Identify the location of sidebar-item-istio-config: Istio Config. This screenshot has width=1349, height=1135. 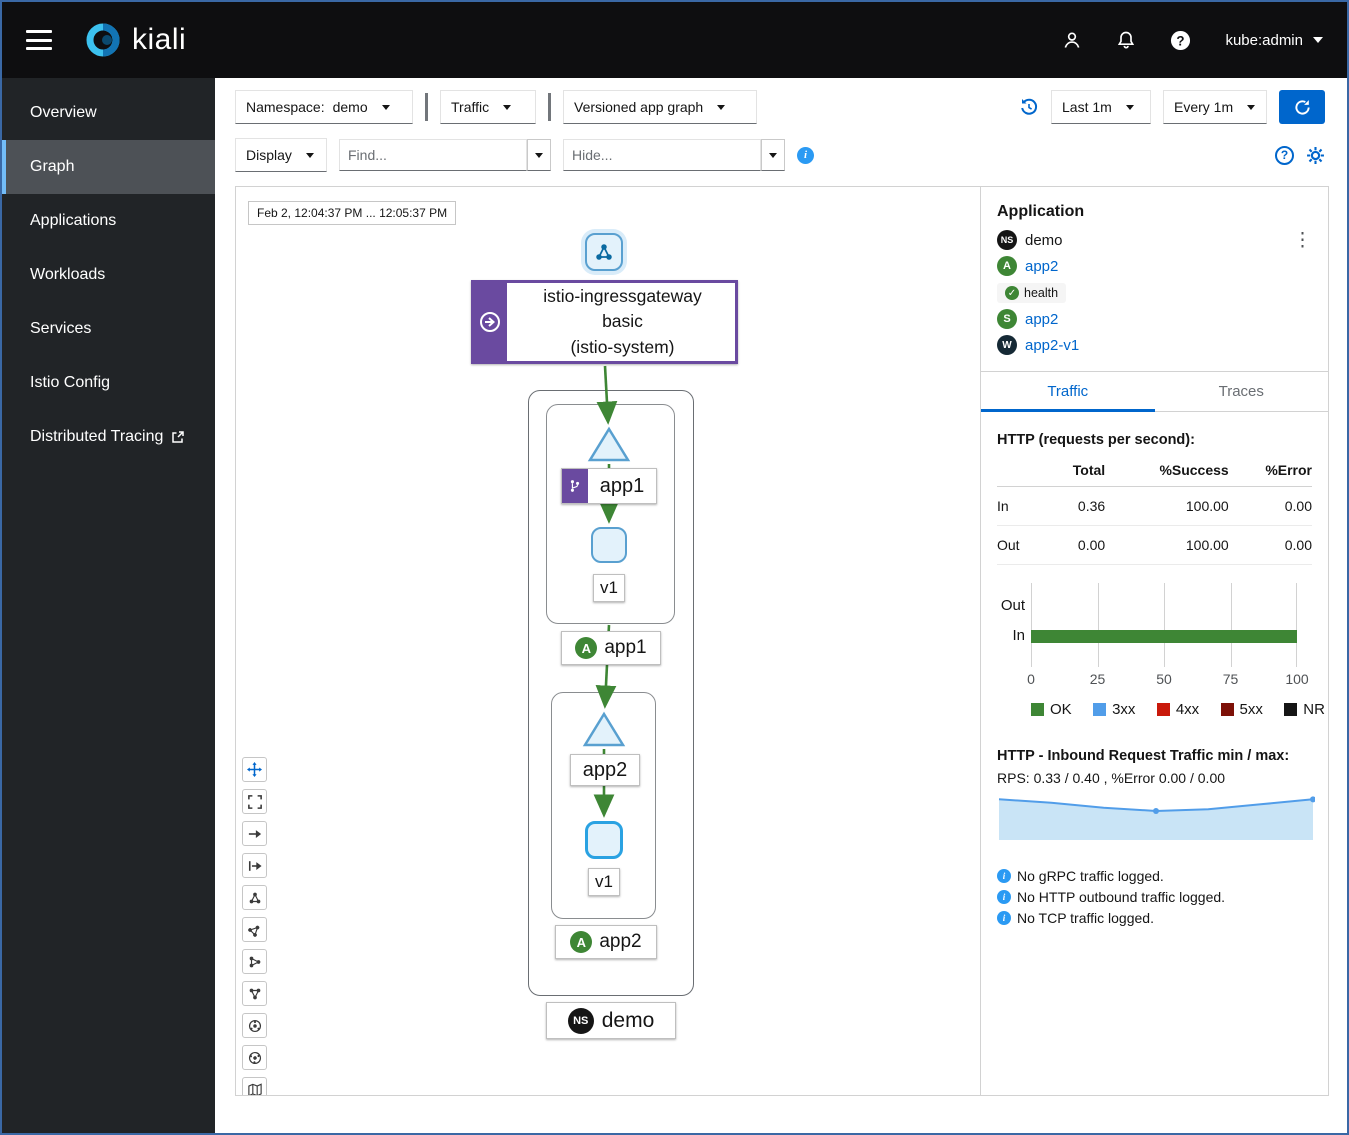
(108, 383).